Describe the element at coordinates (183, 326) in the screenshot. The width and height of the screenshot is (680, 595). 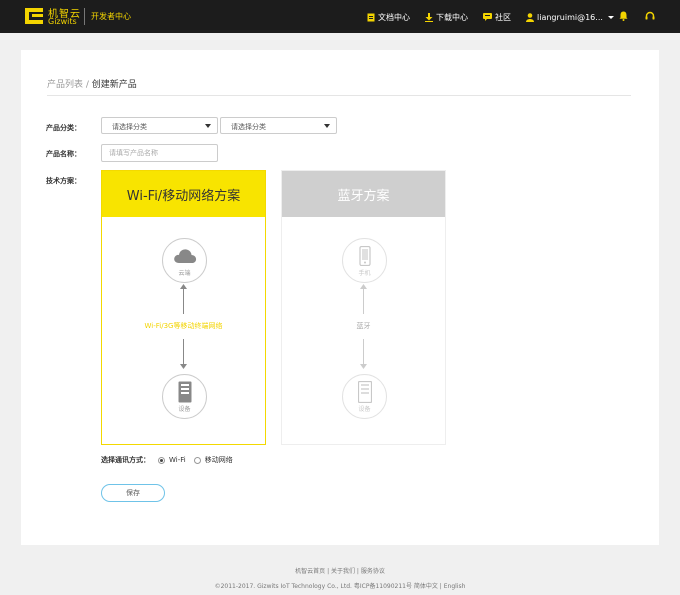
I see `wifi-link-label: Wi-Fi/3G等移动终端网络` at that location.